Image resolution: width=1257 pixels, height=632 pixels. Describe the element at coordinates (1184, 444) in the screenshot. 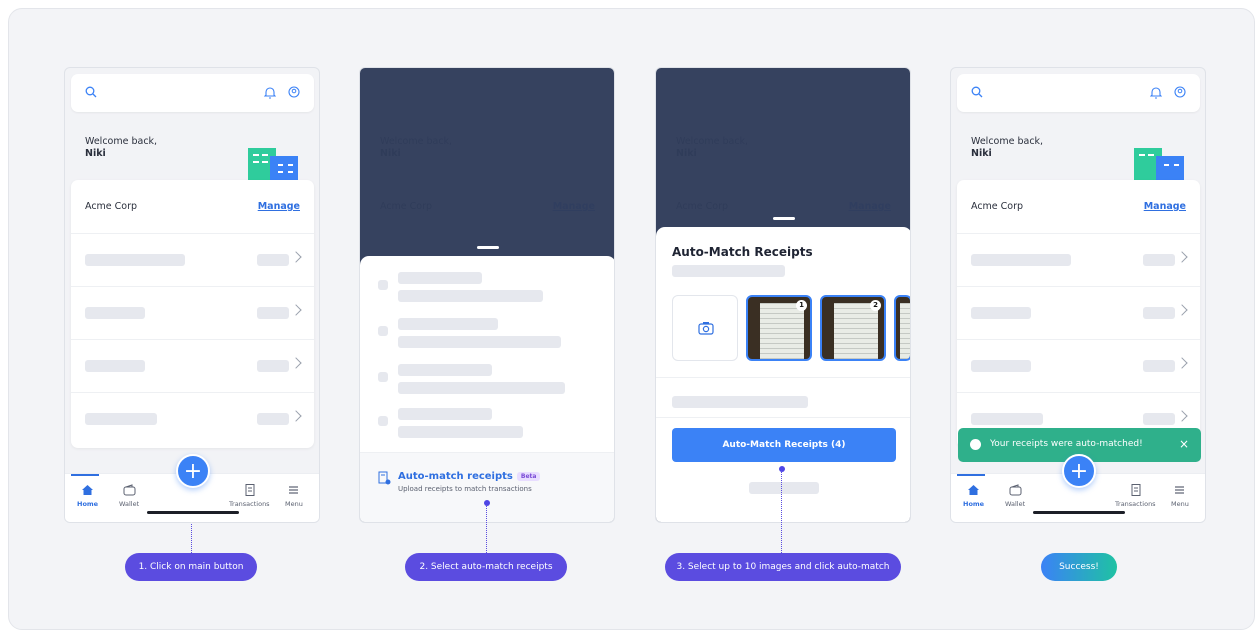

I see `close-icon: ×` at that location.